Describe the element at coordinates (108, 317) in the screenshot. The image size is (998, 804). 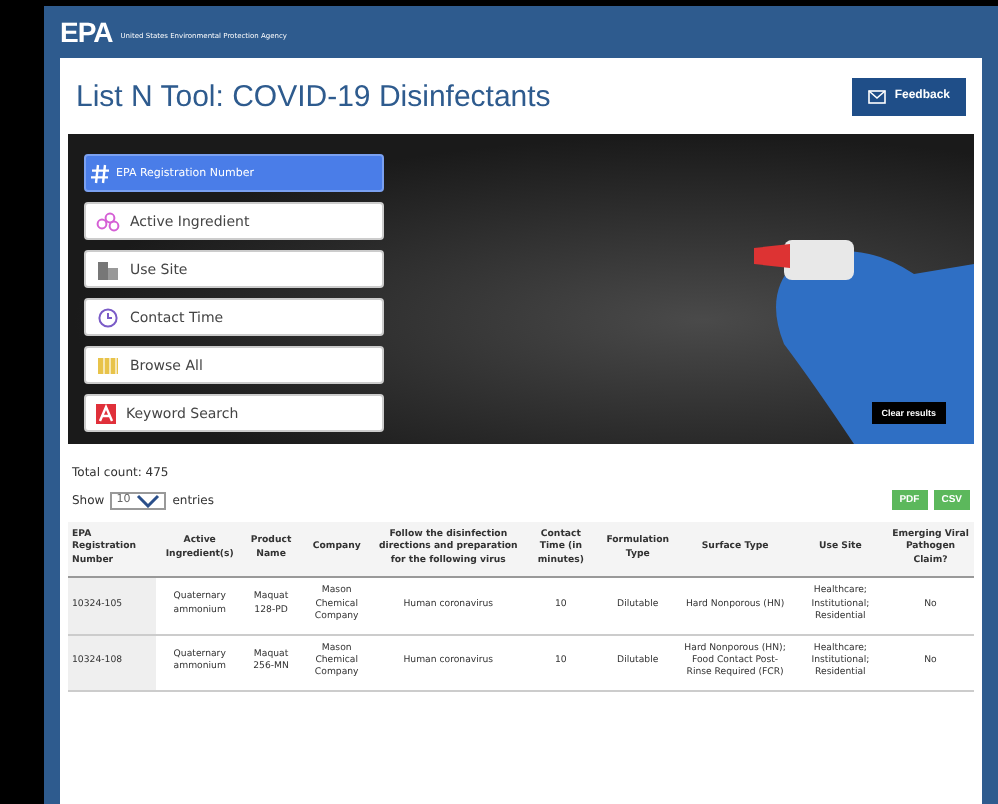
I see `clock-icon` at that location.